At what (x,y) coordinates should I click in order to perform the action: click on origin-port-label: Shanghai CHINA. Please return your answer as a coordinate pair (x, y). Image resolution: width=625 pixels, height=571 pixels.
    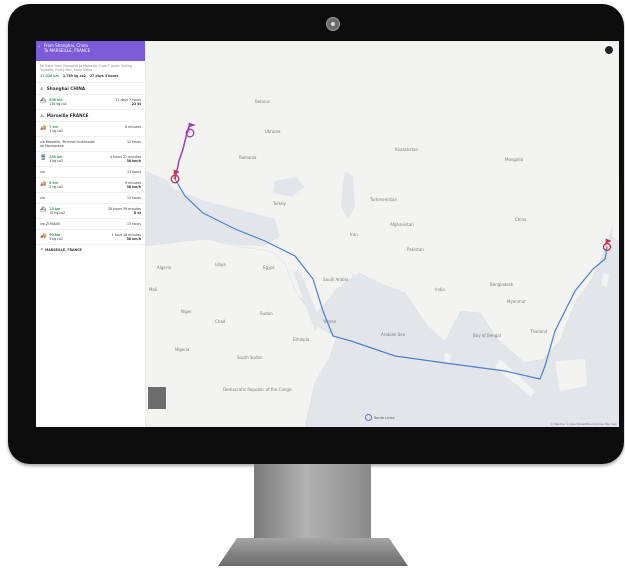
    Looking at the image, I should click on (66, 88).